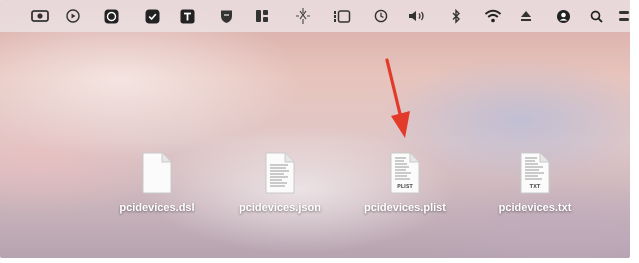 The height and width of the screenshot is (263, 639). What do you see at coordinates (493, 16) in the screenshot?
I see `wifi-icon` at bounding box center [493, 16].